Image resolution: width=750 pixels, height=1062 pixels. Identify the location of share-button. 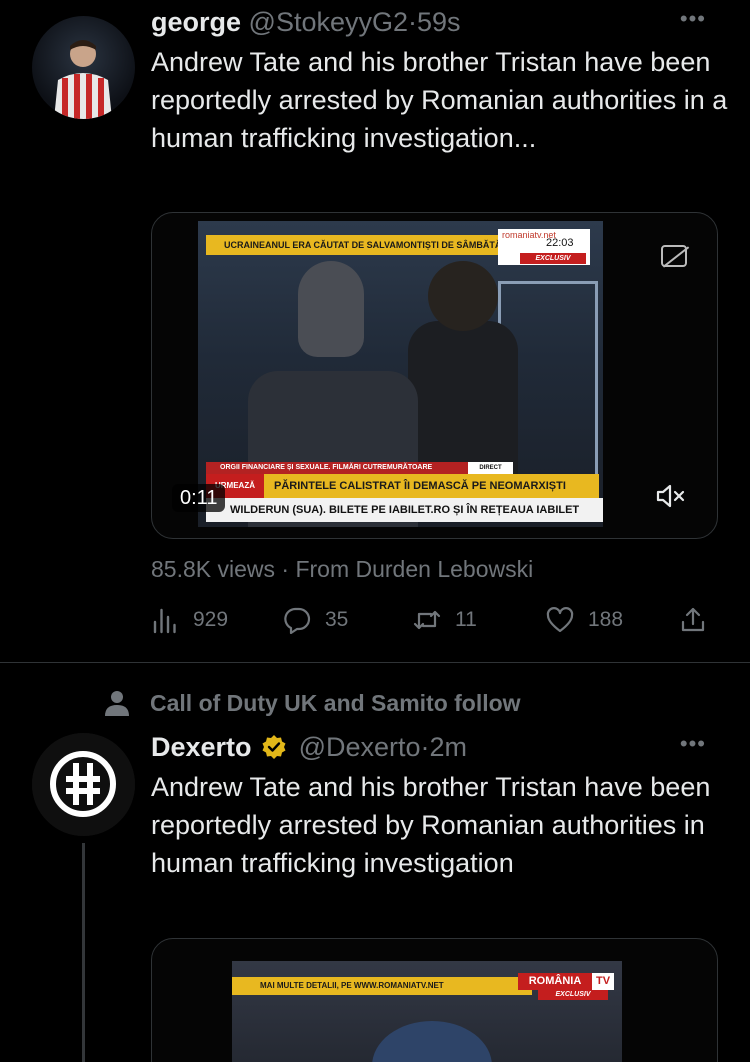
(700, 620).